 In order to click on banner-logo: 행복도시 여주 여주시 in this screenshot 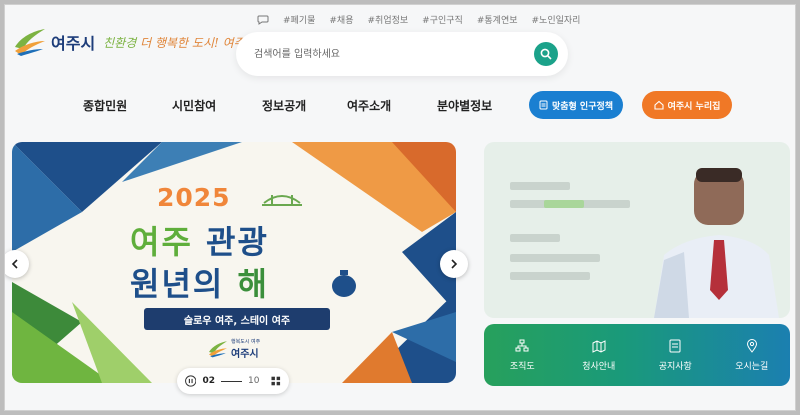, I will do `click(233, 349)`.